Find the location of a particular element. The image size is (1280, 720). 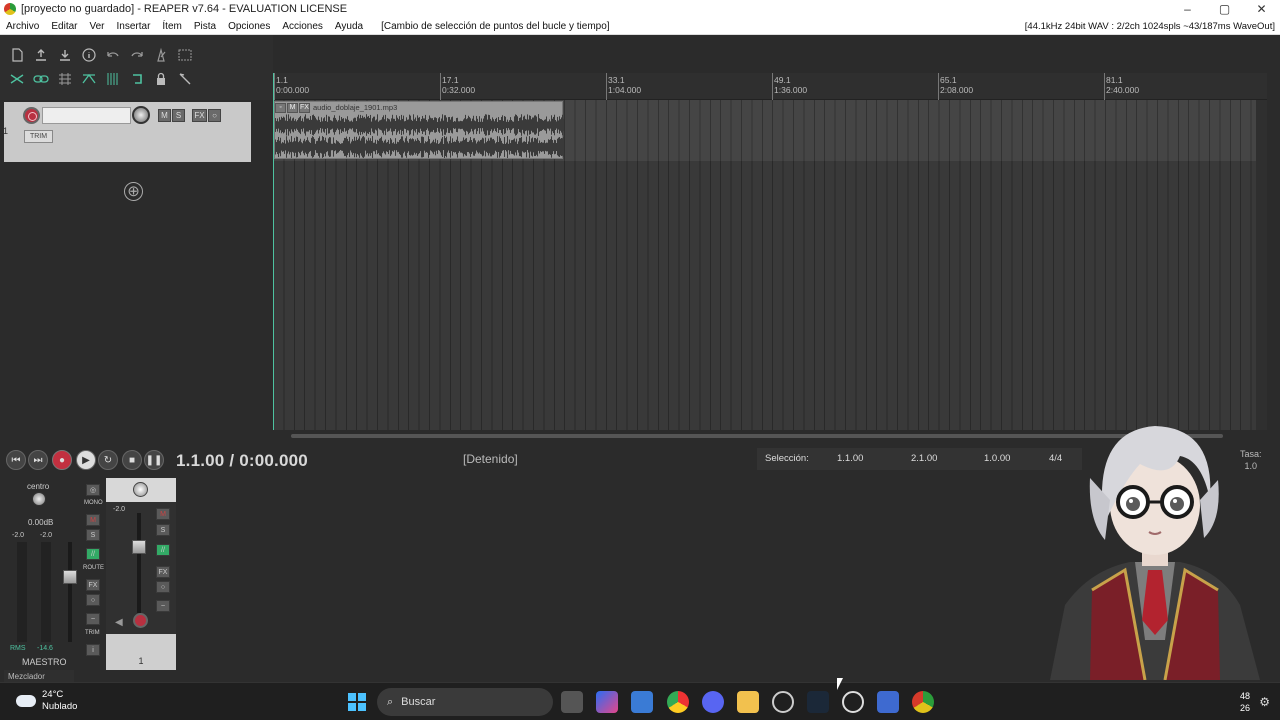

metronome-button is located at coordinates (161, 55).